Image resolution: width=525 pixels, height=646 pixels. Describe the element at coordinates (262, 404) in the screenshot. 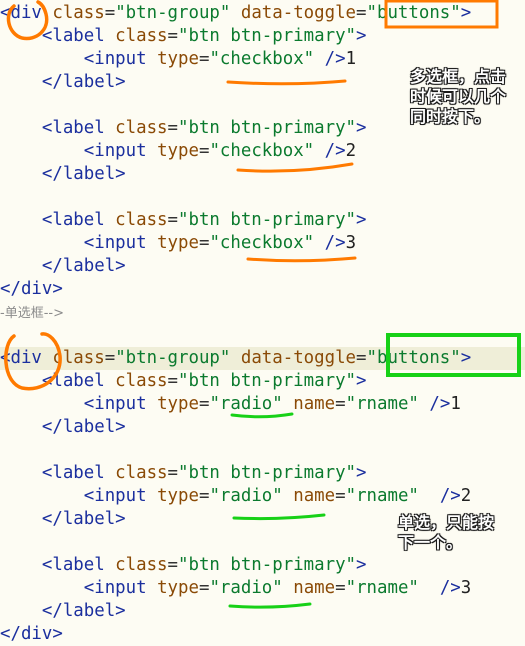

I see `code-line: <input type="radio" name="rname" />1` at that location.